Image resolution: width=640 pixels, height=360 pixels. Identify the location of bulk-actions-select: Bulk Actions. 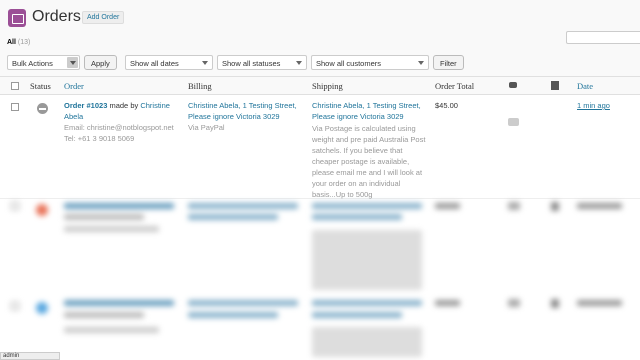
(43, 62).